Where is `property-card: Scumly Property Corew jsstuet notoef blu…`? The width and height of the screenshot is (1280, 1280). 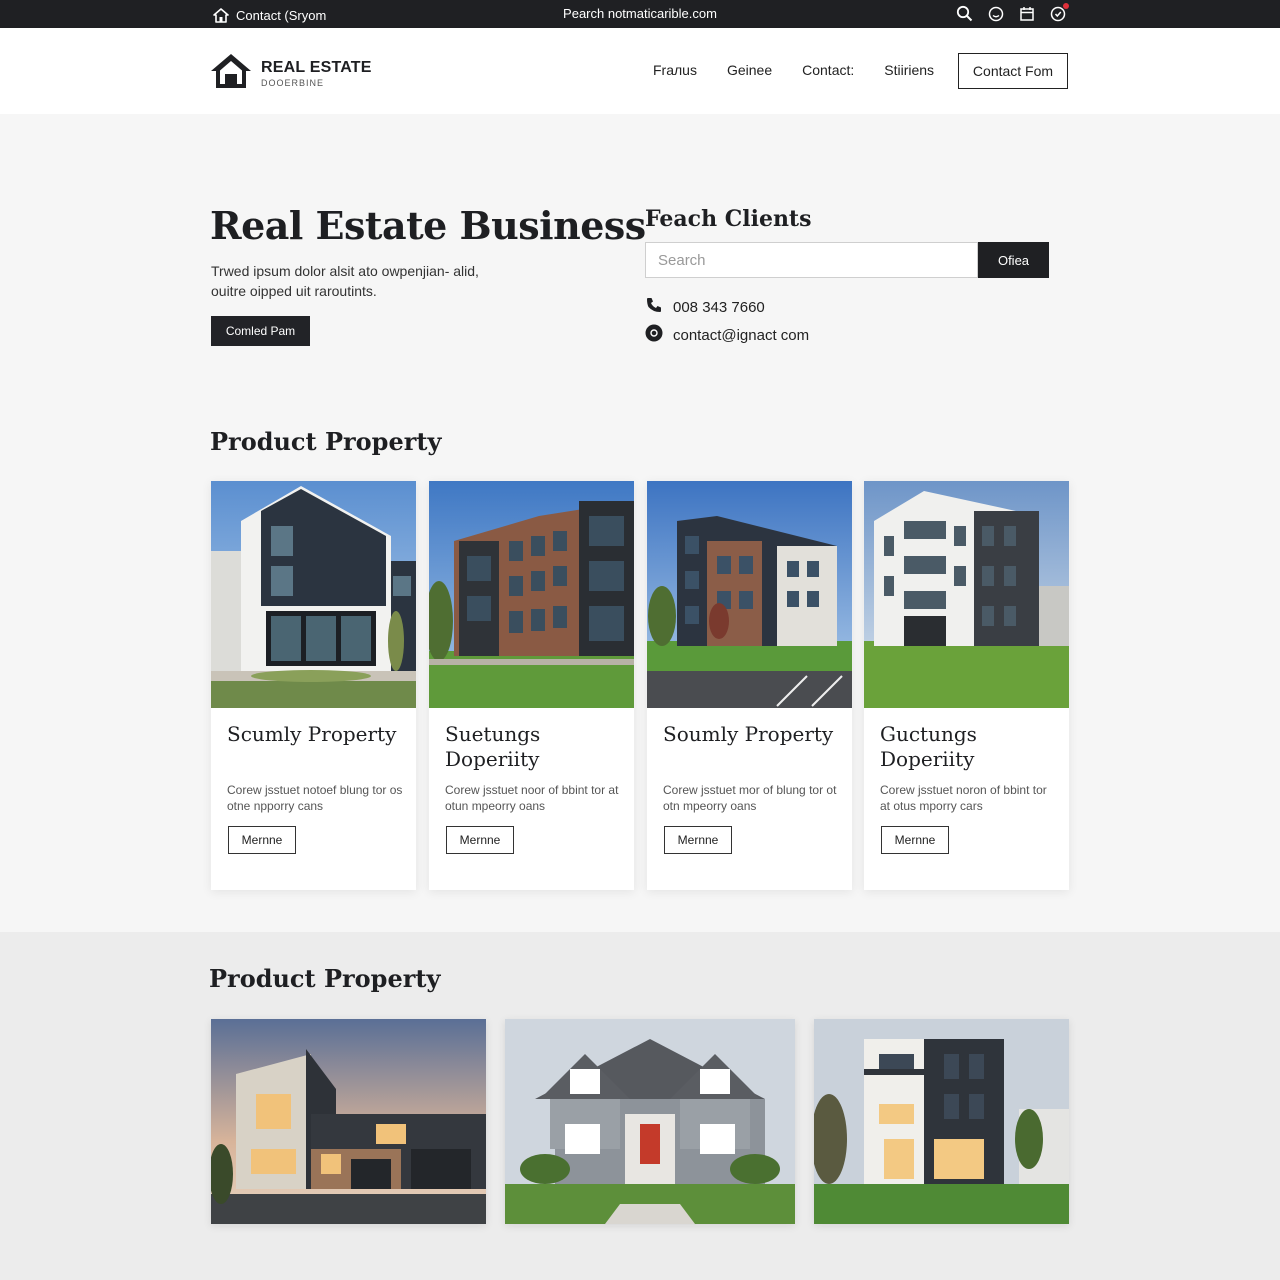 property-card: Scumly Property Corew jsstuet notoef blu… is located at coordinates (313, 685).